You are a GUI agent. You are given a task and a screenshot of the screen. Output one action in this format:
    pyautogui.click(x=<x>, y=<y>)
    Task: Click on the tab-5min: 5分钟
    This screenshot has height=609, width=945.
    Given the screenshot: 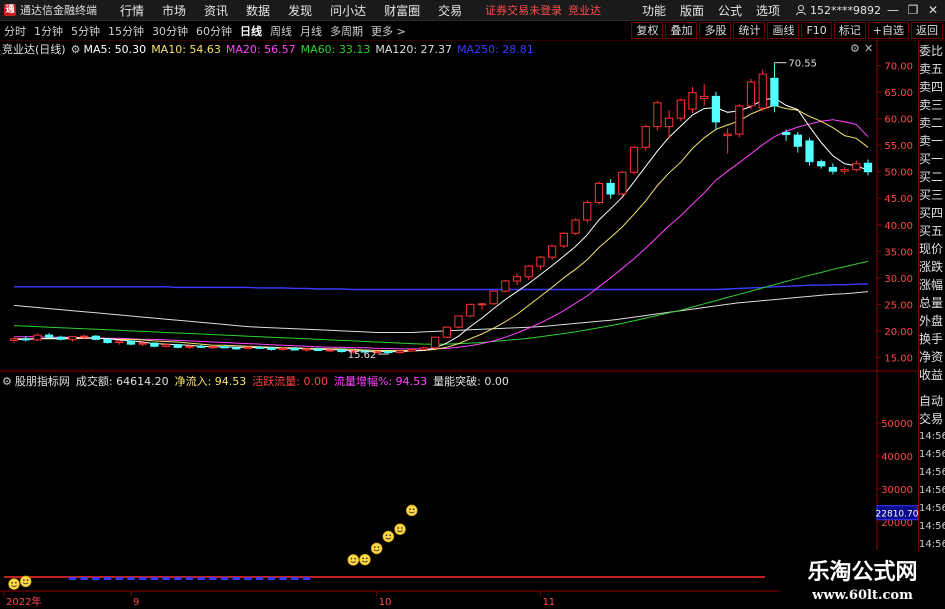 What is the action you would take?
    pyautogui.click(x=85, y=31)
    